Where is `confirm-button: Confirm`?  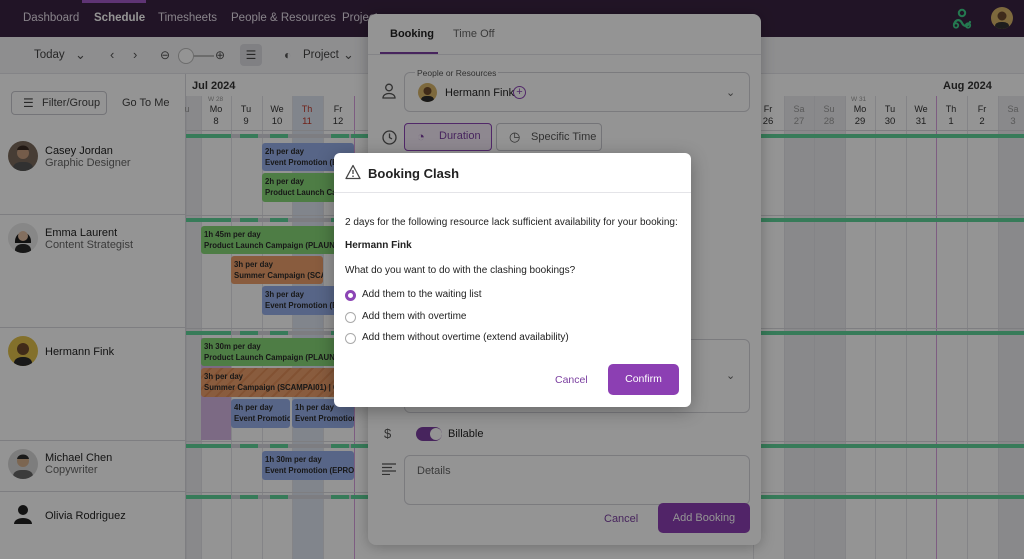
confirm-button: Confirm is located at coordinates (643, 379).